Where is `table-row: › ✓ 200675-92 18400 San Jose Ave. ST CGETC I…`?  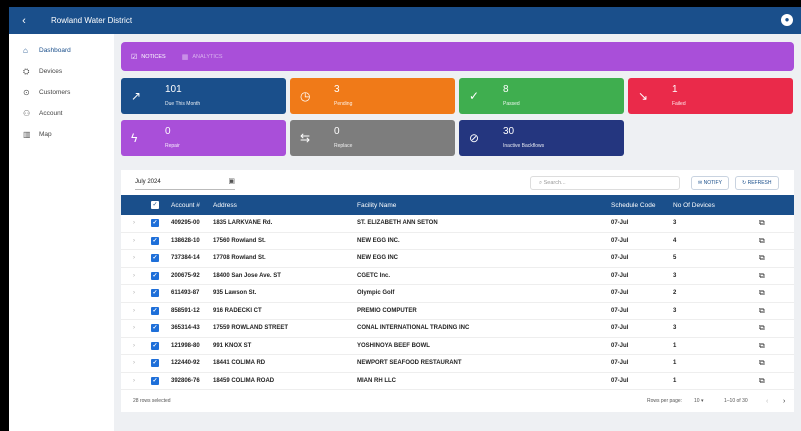 table-row: › ✓ 200675-92 18400 San Jose Ave. ST CGETC I… is located at coordinates (457, 276).